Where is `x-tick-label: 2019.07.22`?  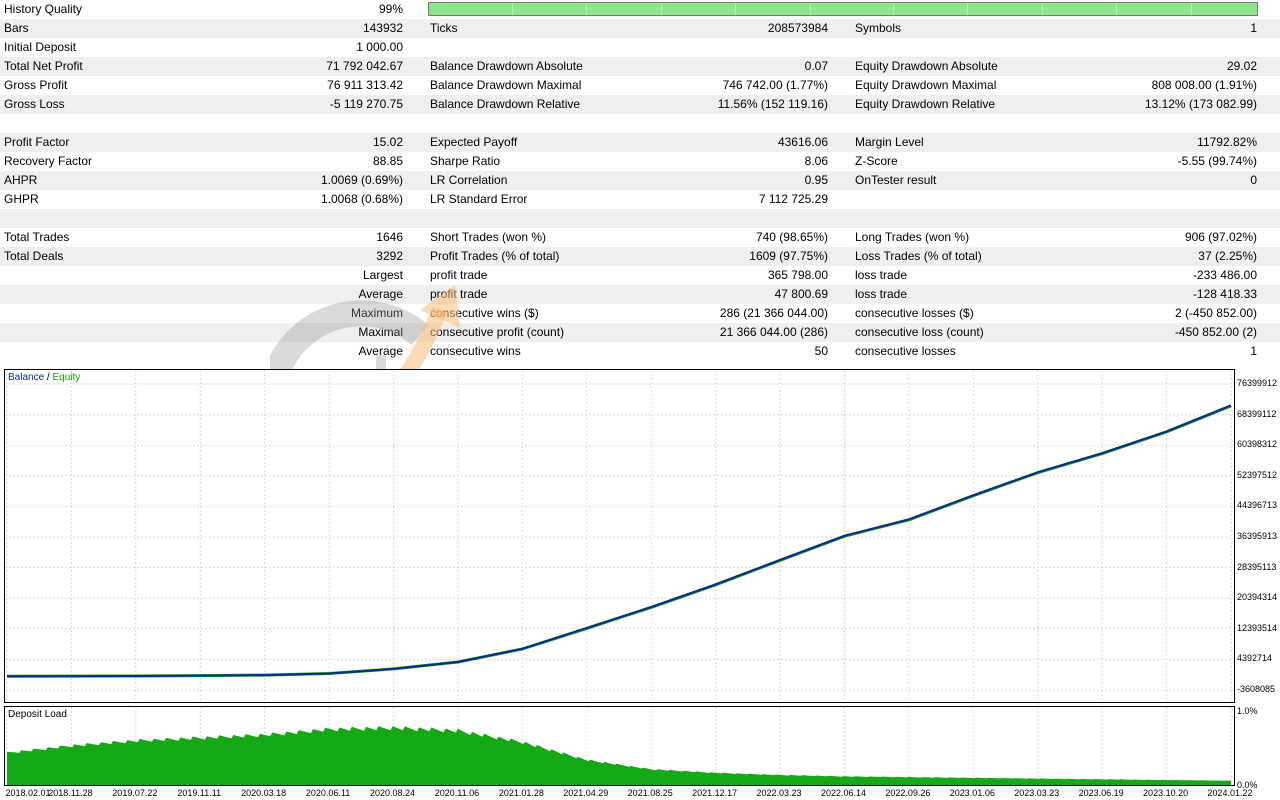 x-tick-label: 2019.07.22 is located at coordinates (135, 793).